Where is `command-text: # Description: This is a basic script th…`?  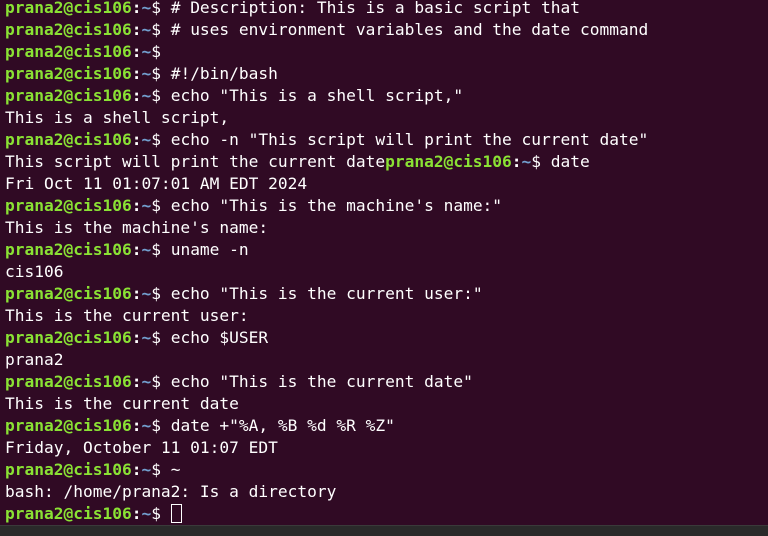
command-text: # Description: This is a basic script th… is located at coordinates (370, 8).